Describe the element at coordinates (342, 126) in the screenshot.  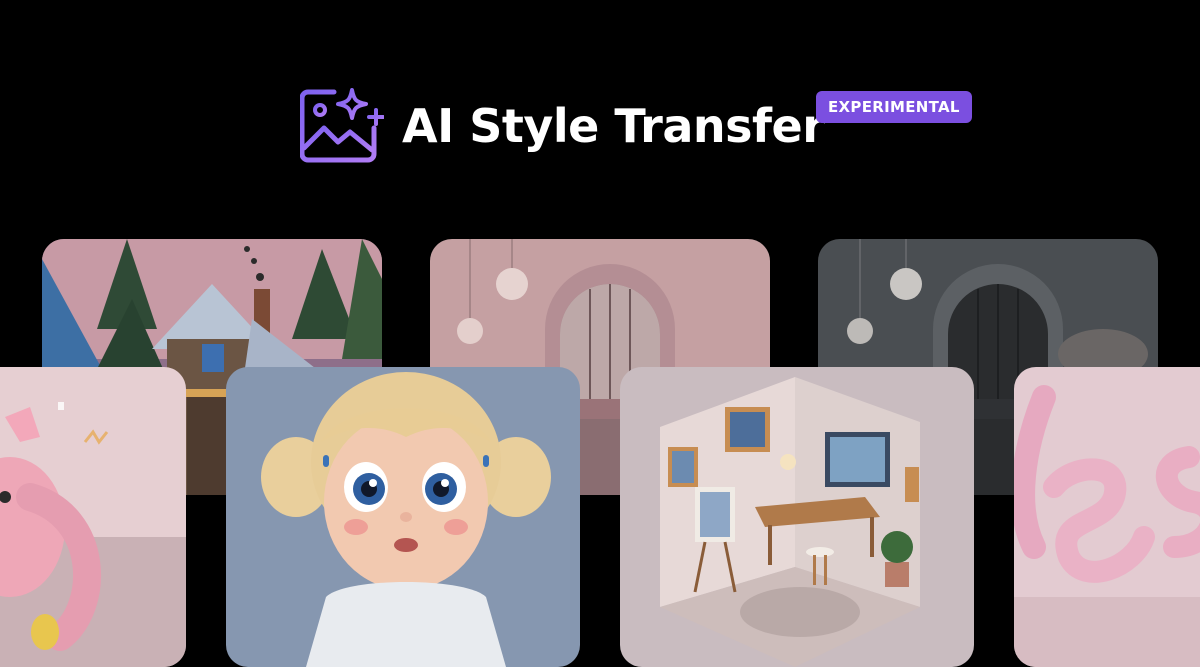
I see `image-sparkle-icon` at that location.